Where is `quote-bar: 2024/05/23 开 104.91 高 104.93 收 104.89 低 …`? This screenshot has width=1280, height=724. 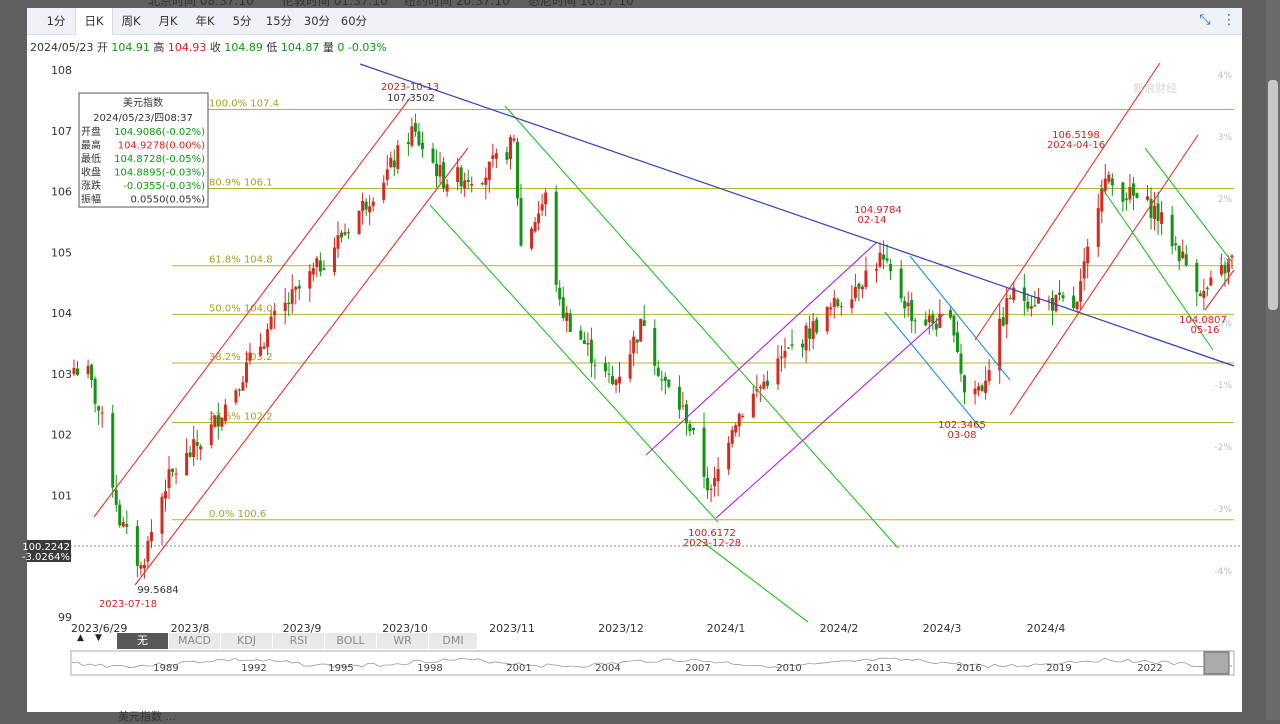 quote-bar: 2024/05/23 开 104.91 高 104.93 收 104.89 低 … is located at coordinates (208, 47).